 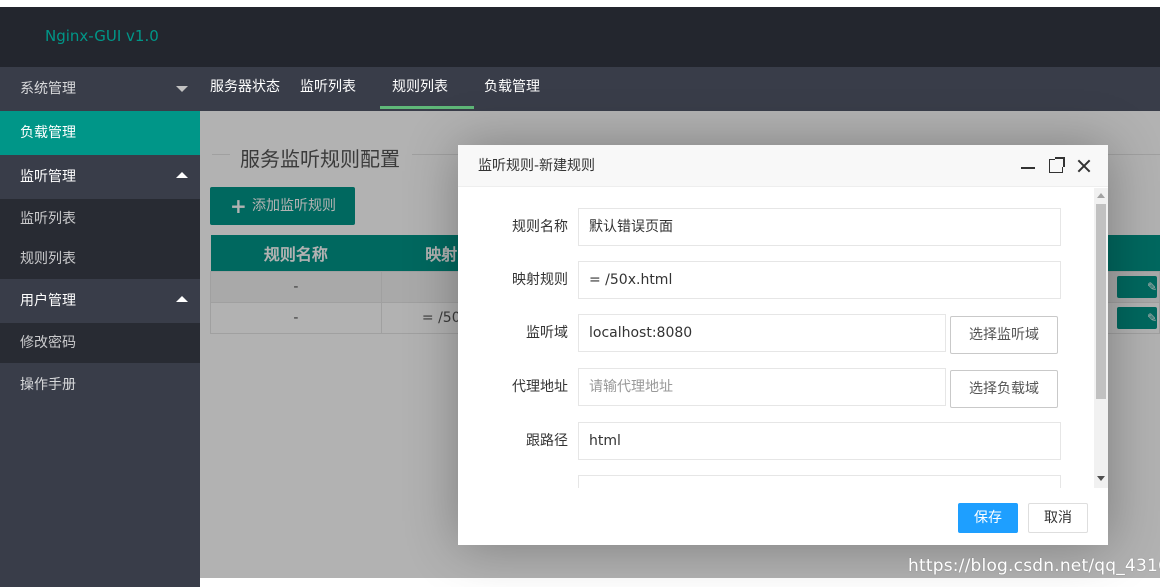 I want to click on watermark: https://blog.csdn.net/qq_43164571, so click(x=1034, y=566).